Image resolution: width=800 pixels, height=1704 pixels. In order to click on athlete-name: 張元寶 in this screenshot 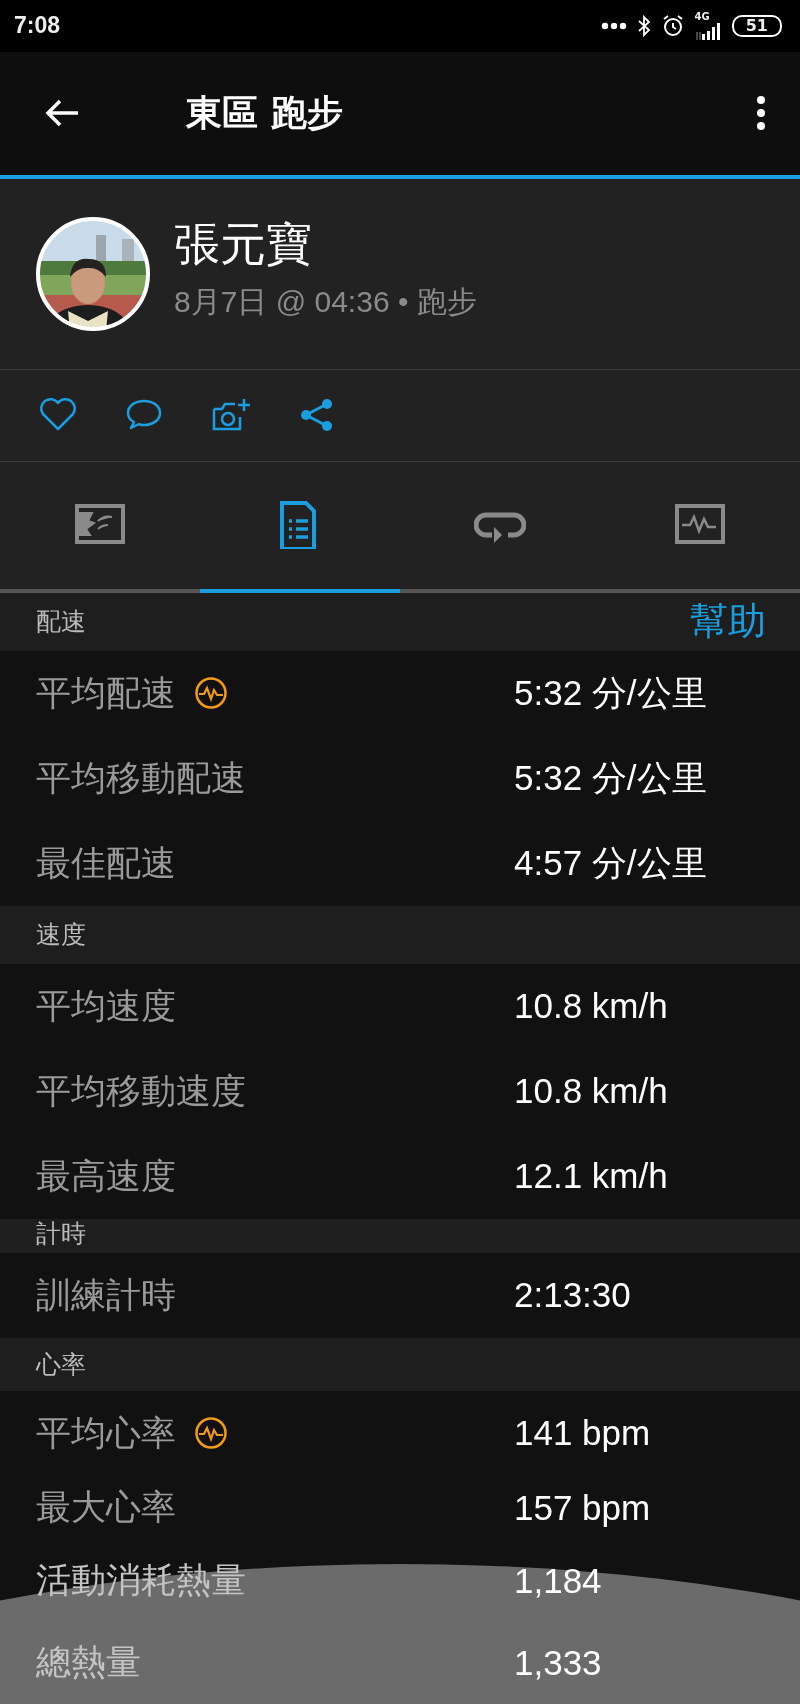, I will do `click(243, 244)`.